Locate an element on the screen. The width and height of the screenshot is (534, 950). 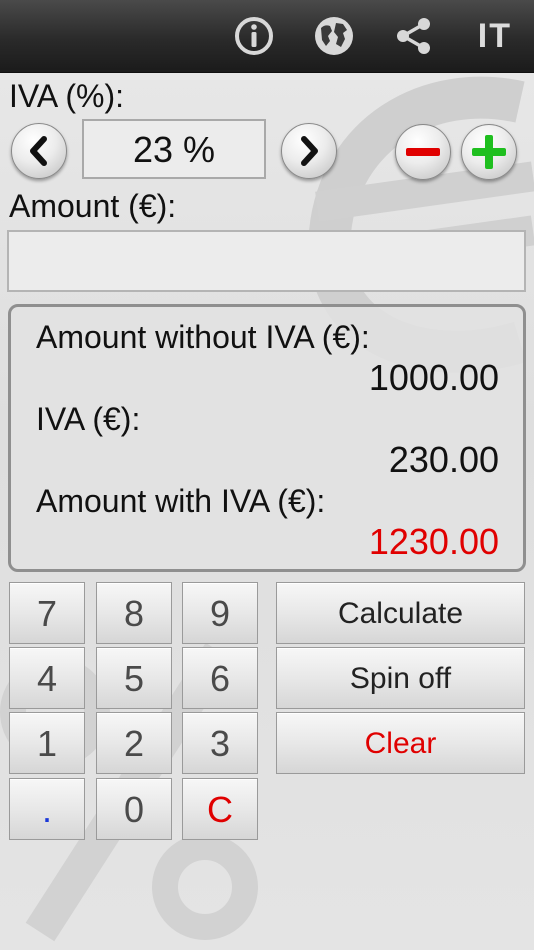
clear-button: Clear is located at coordinates (400, 743).